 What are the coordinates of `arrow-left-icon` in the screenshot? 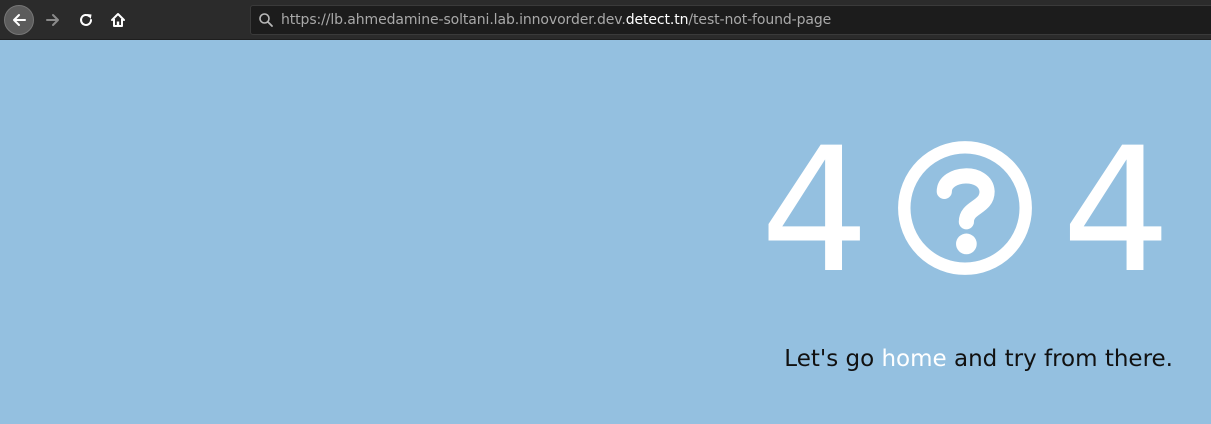 It's located at (19, 20).